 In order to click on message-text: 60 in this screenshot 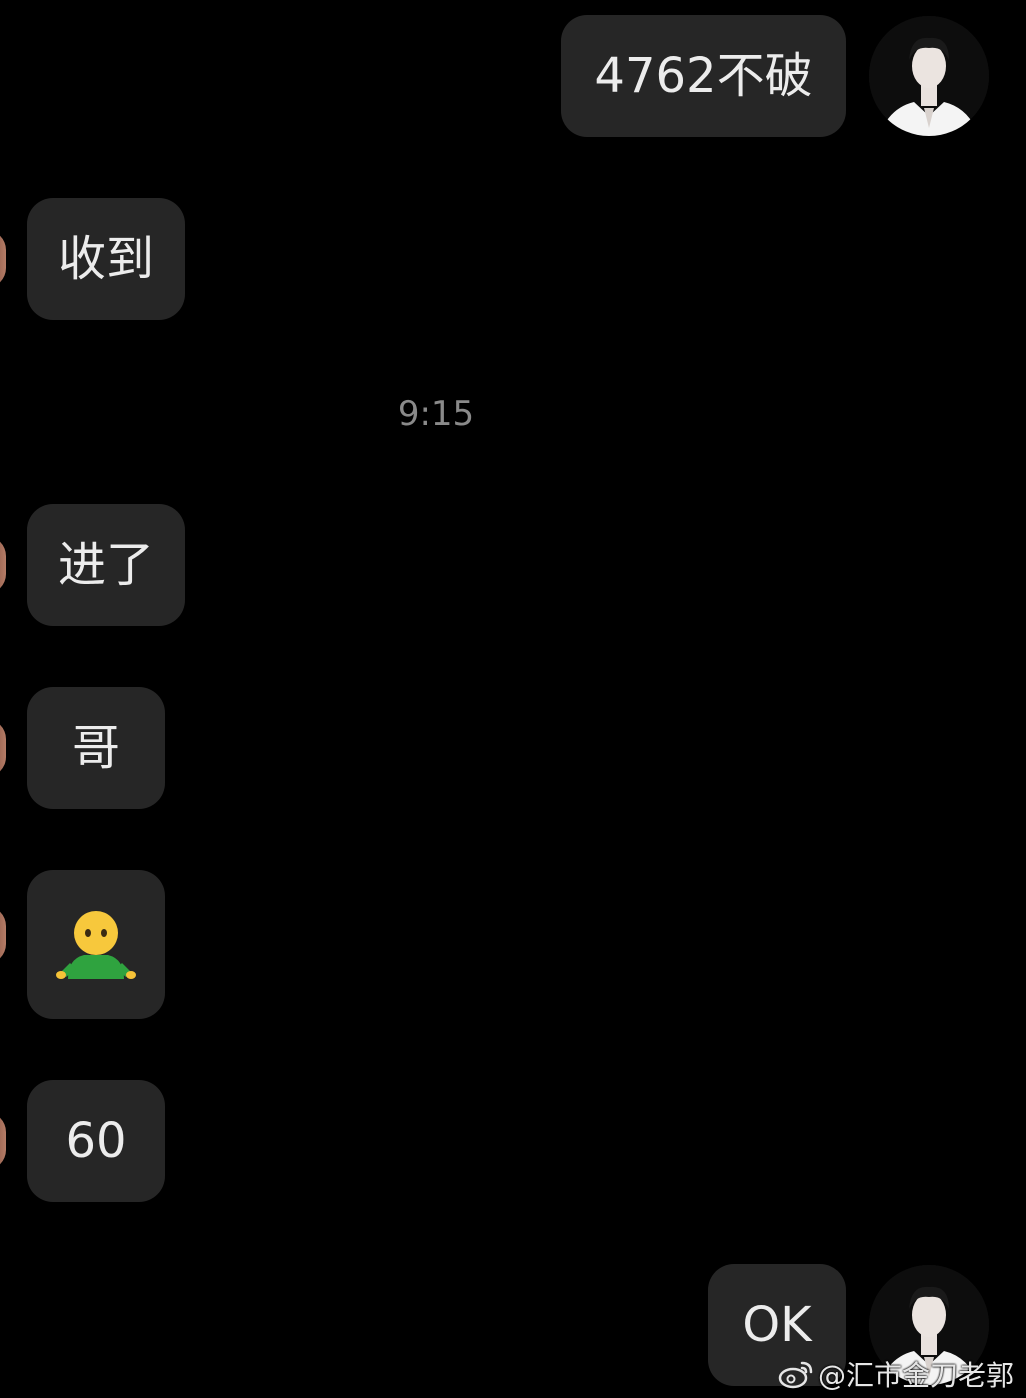, I will do `click(96, 1141)`.